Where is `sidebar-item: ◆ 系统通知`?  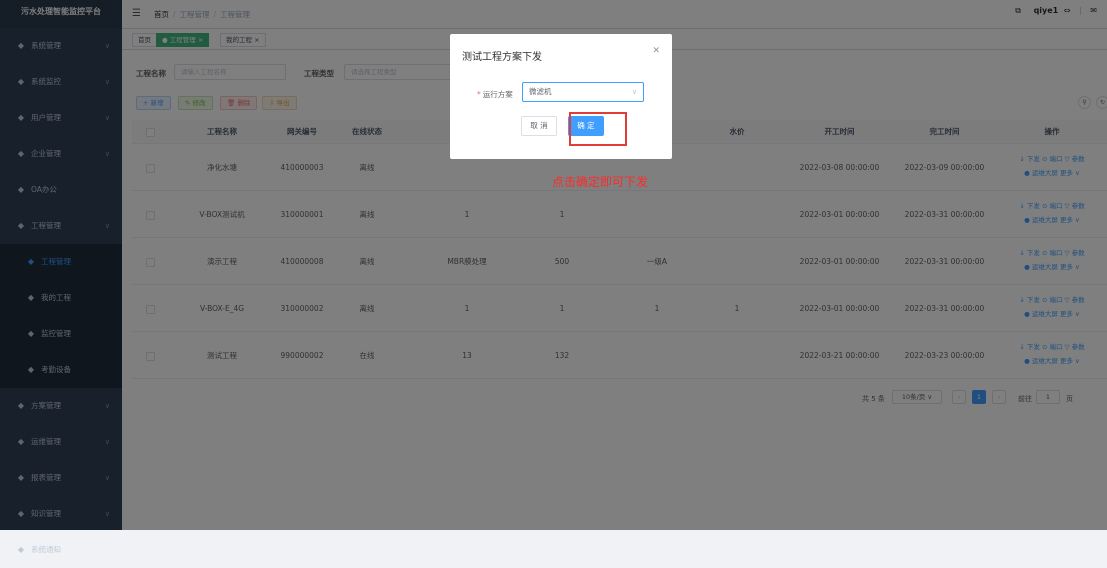
sidebar-item: ◆ 系统通知 is located at coordinates (61, 550).